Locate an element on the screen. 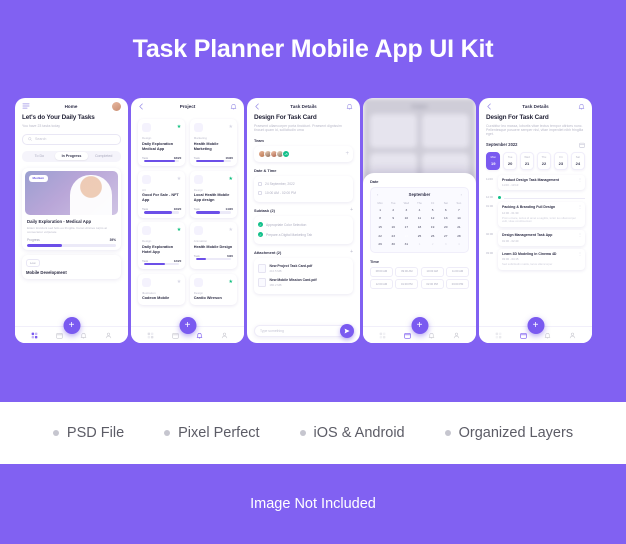 The image size is (626, 544). calendar-day: 26 is located at coordinates (433, 236).